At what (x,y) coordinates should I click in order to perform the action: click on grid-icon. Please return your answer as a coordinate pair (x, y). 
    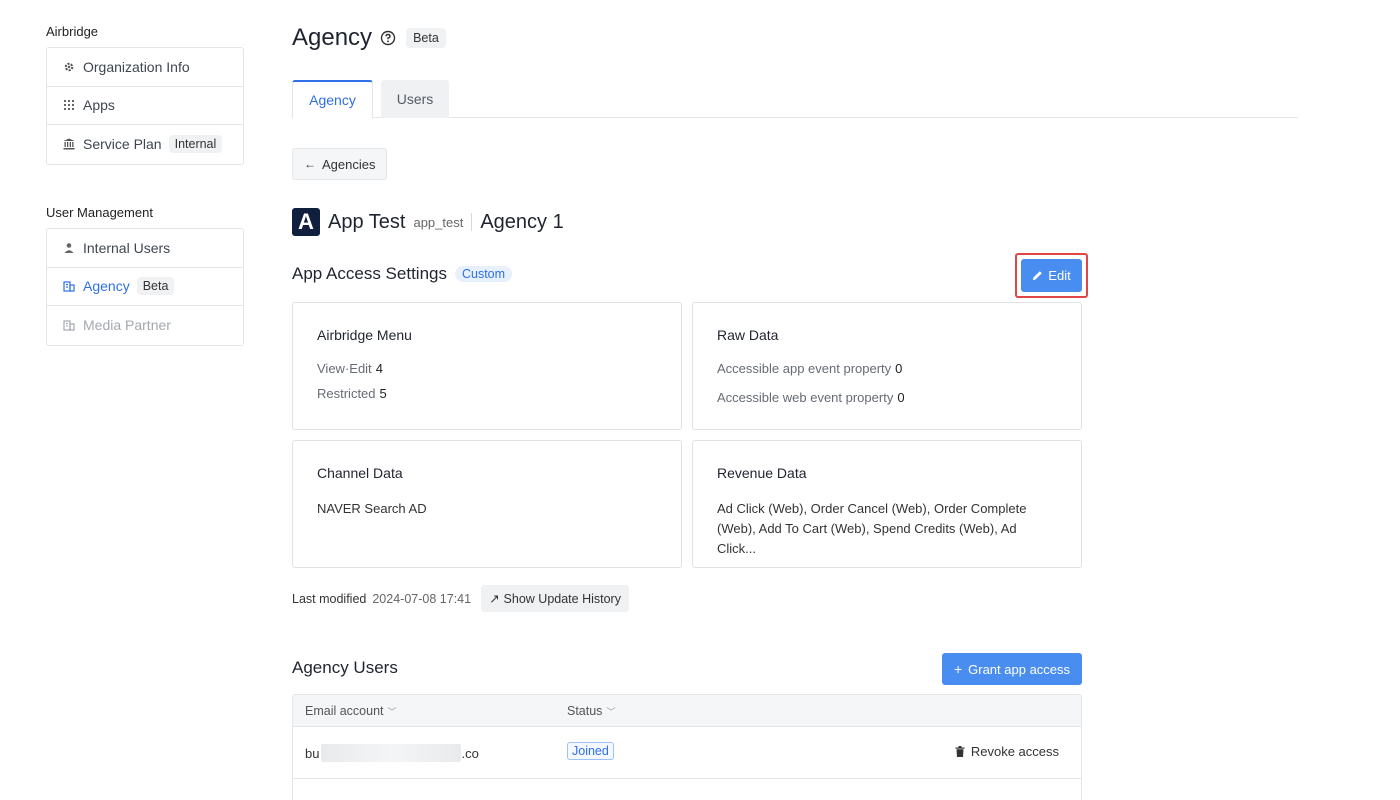
    Looking at the image, I should click on (69, 105).